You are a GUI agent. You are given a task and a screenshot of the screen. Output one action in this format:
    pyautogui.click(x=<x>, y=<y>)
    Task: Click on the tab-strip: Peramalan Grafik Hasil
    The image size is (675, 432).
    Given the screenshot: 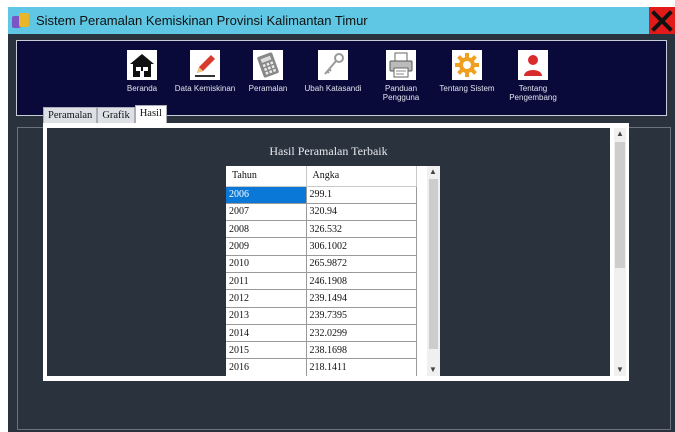 What is the action you would take?
    pyautogui.click(x=105, y=114)
    